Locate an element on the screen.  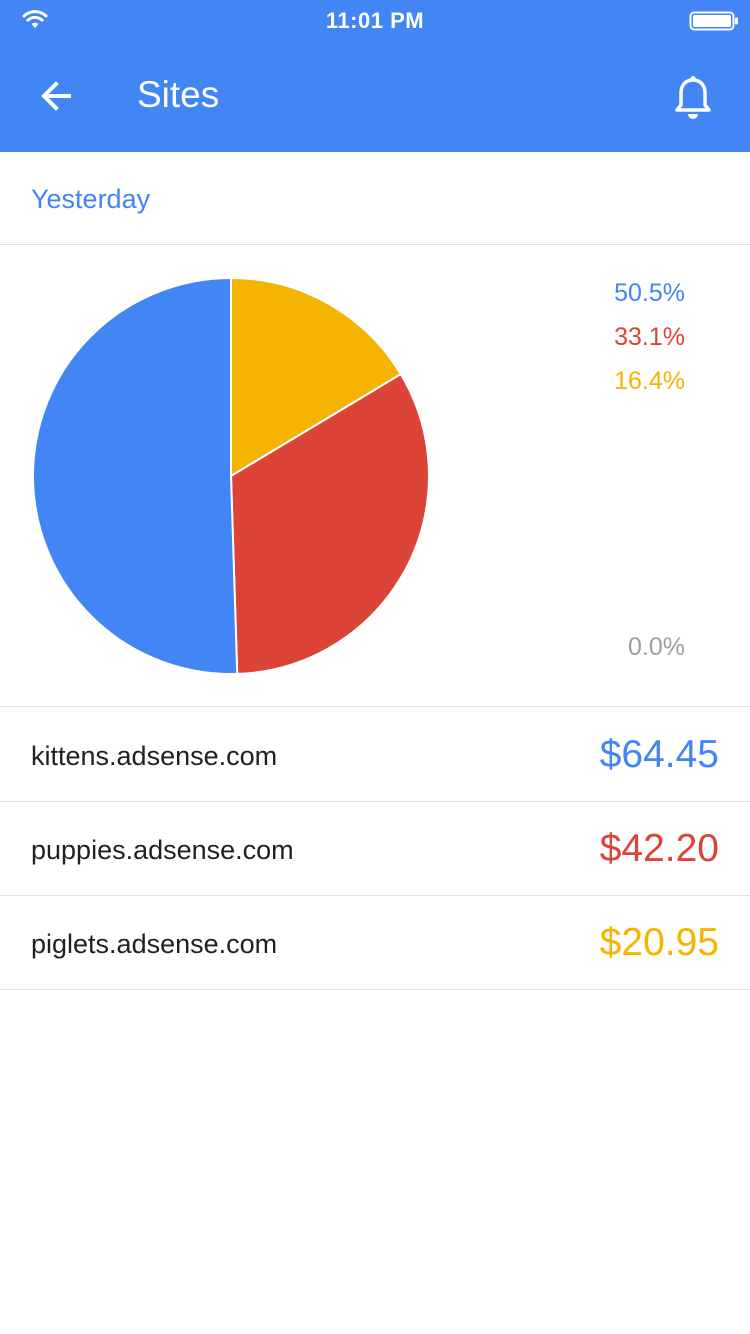
bell-icon is located at coordinates (693, 97).